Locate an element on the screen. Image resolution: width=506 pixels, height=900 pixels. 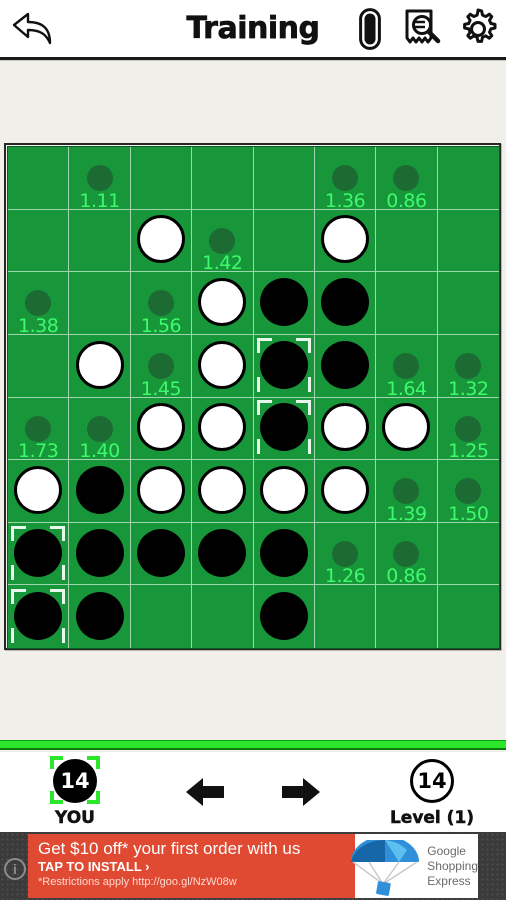
white-disc is located at coordinates (160, 427).